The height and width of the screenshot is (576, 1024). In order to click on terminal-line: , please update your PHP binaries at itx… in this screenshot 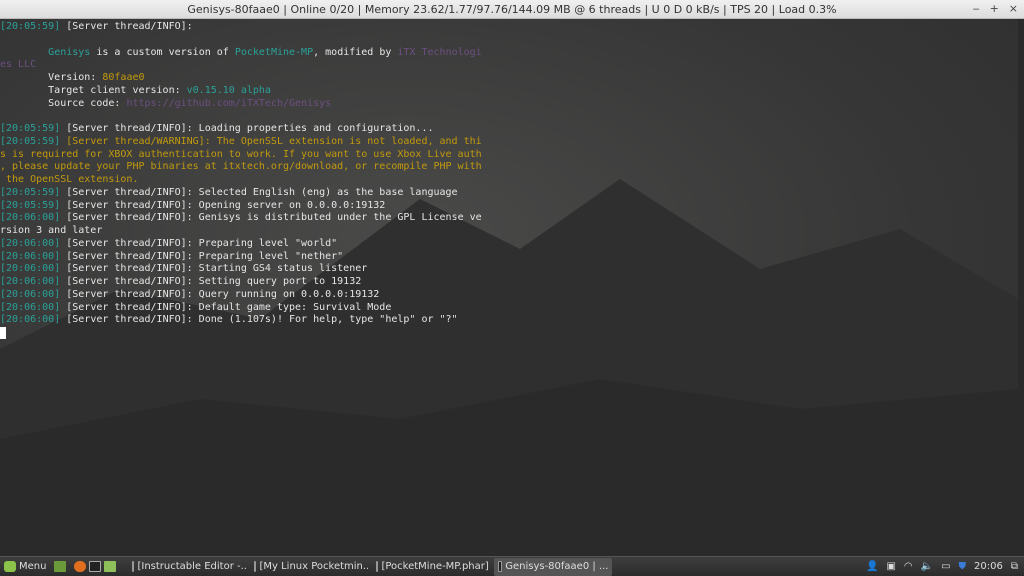, I will do `click(241, 167)`.